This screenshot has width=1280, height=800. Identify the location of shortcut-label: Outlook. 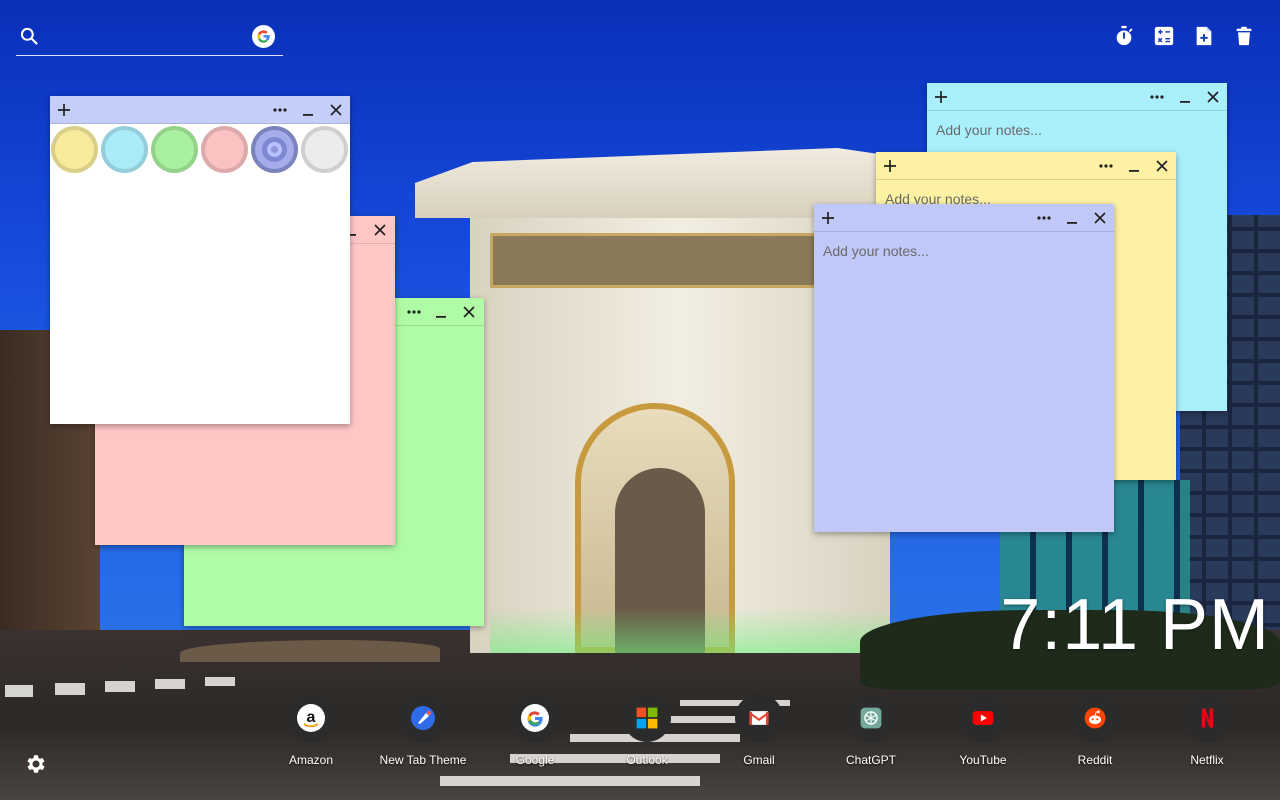
(647, 760).